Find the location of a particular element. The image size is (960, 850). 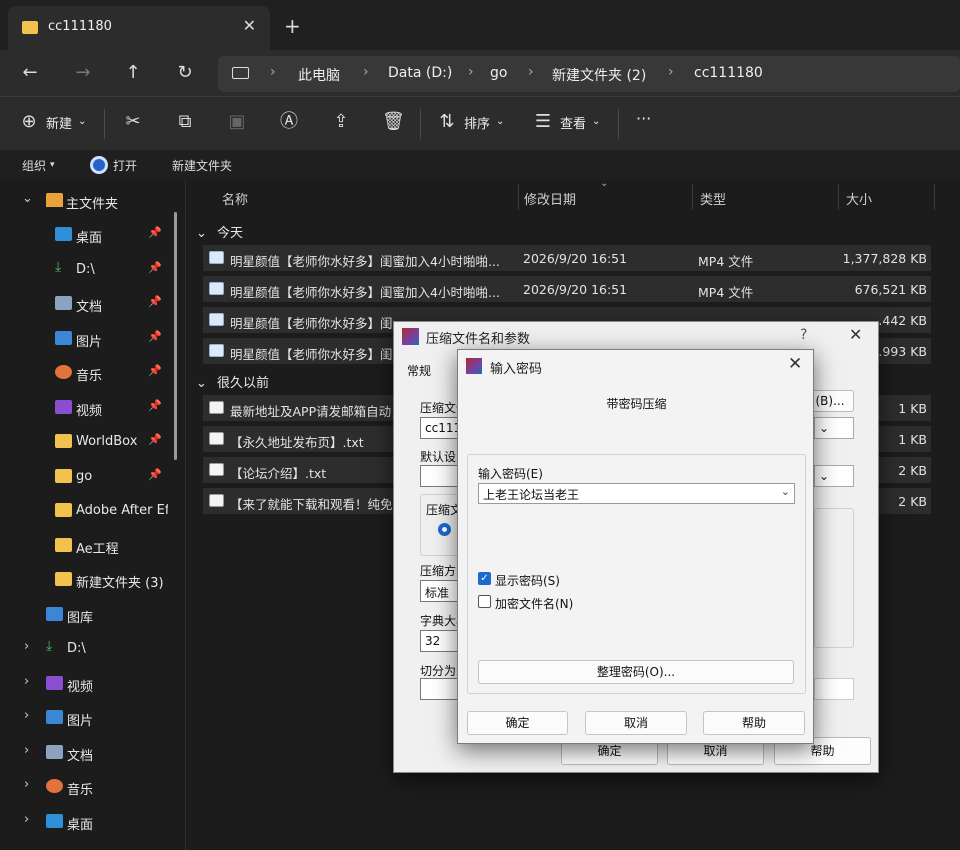

sidebar-item-ae-projects: Ae工程 is located at coordinates (85, 546).